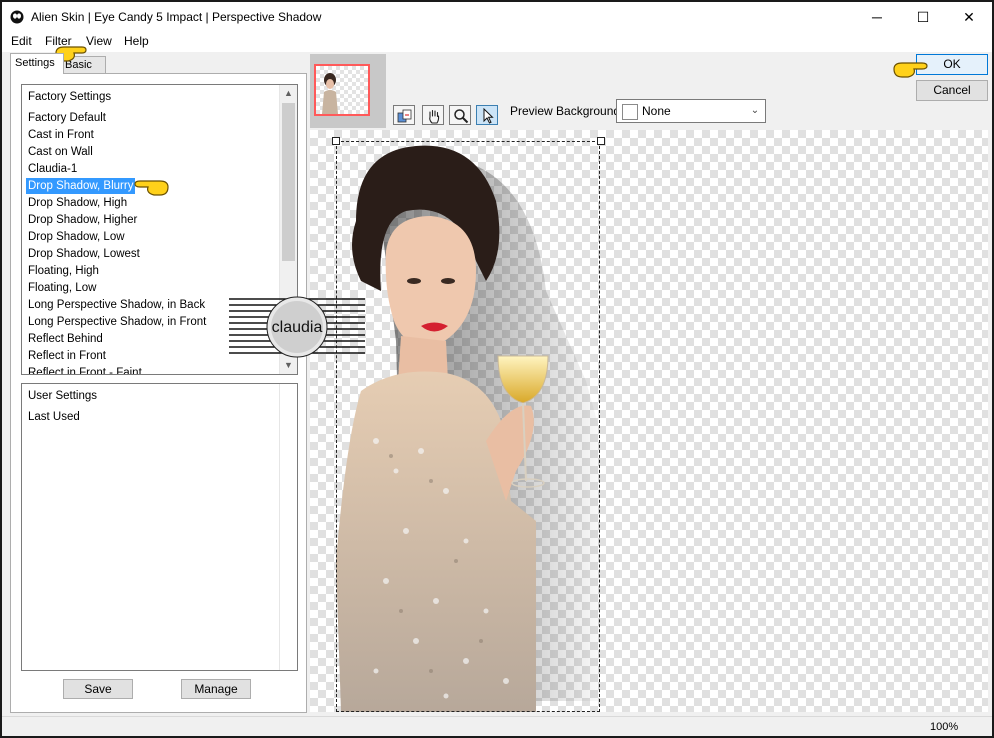  Describe the element at coordinates (342, 90) in the screenshot. I see `navigator-thumbnail` at that location.